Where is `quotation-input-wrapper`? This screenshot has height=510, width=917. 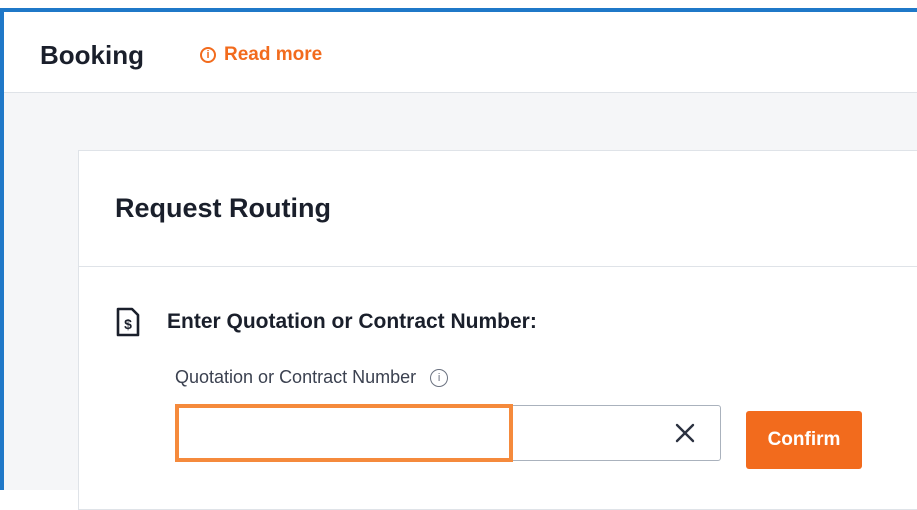
quotation-input-wrapper is located at coordinates (448, 433).